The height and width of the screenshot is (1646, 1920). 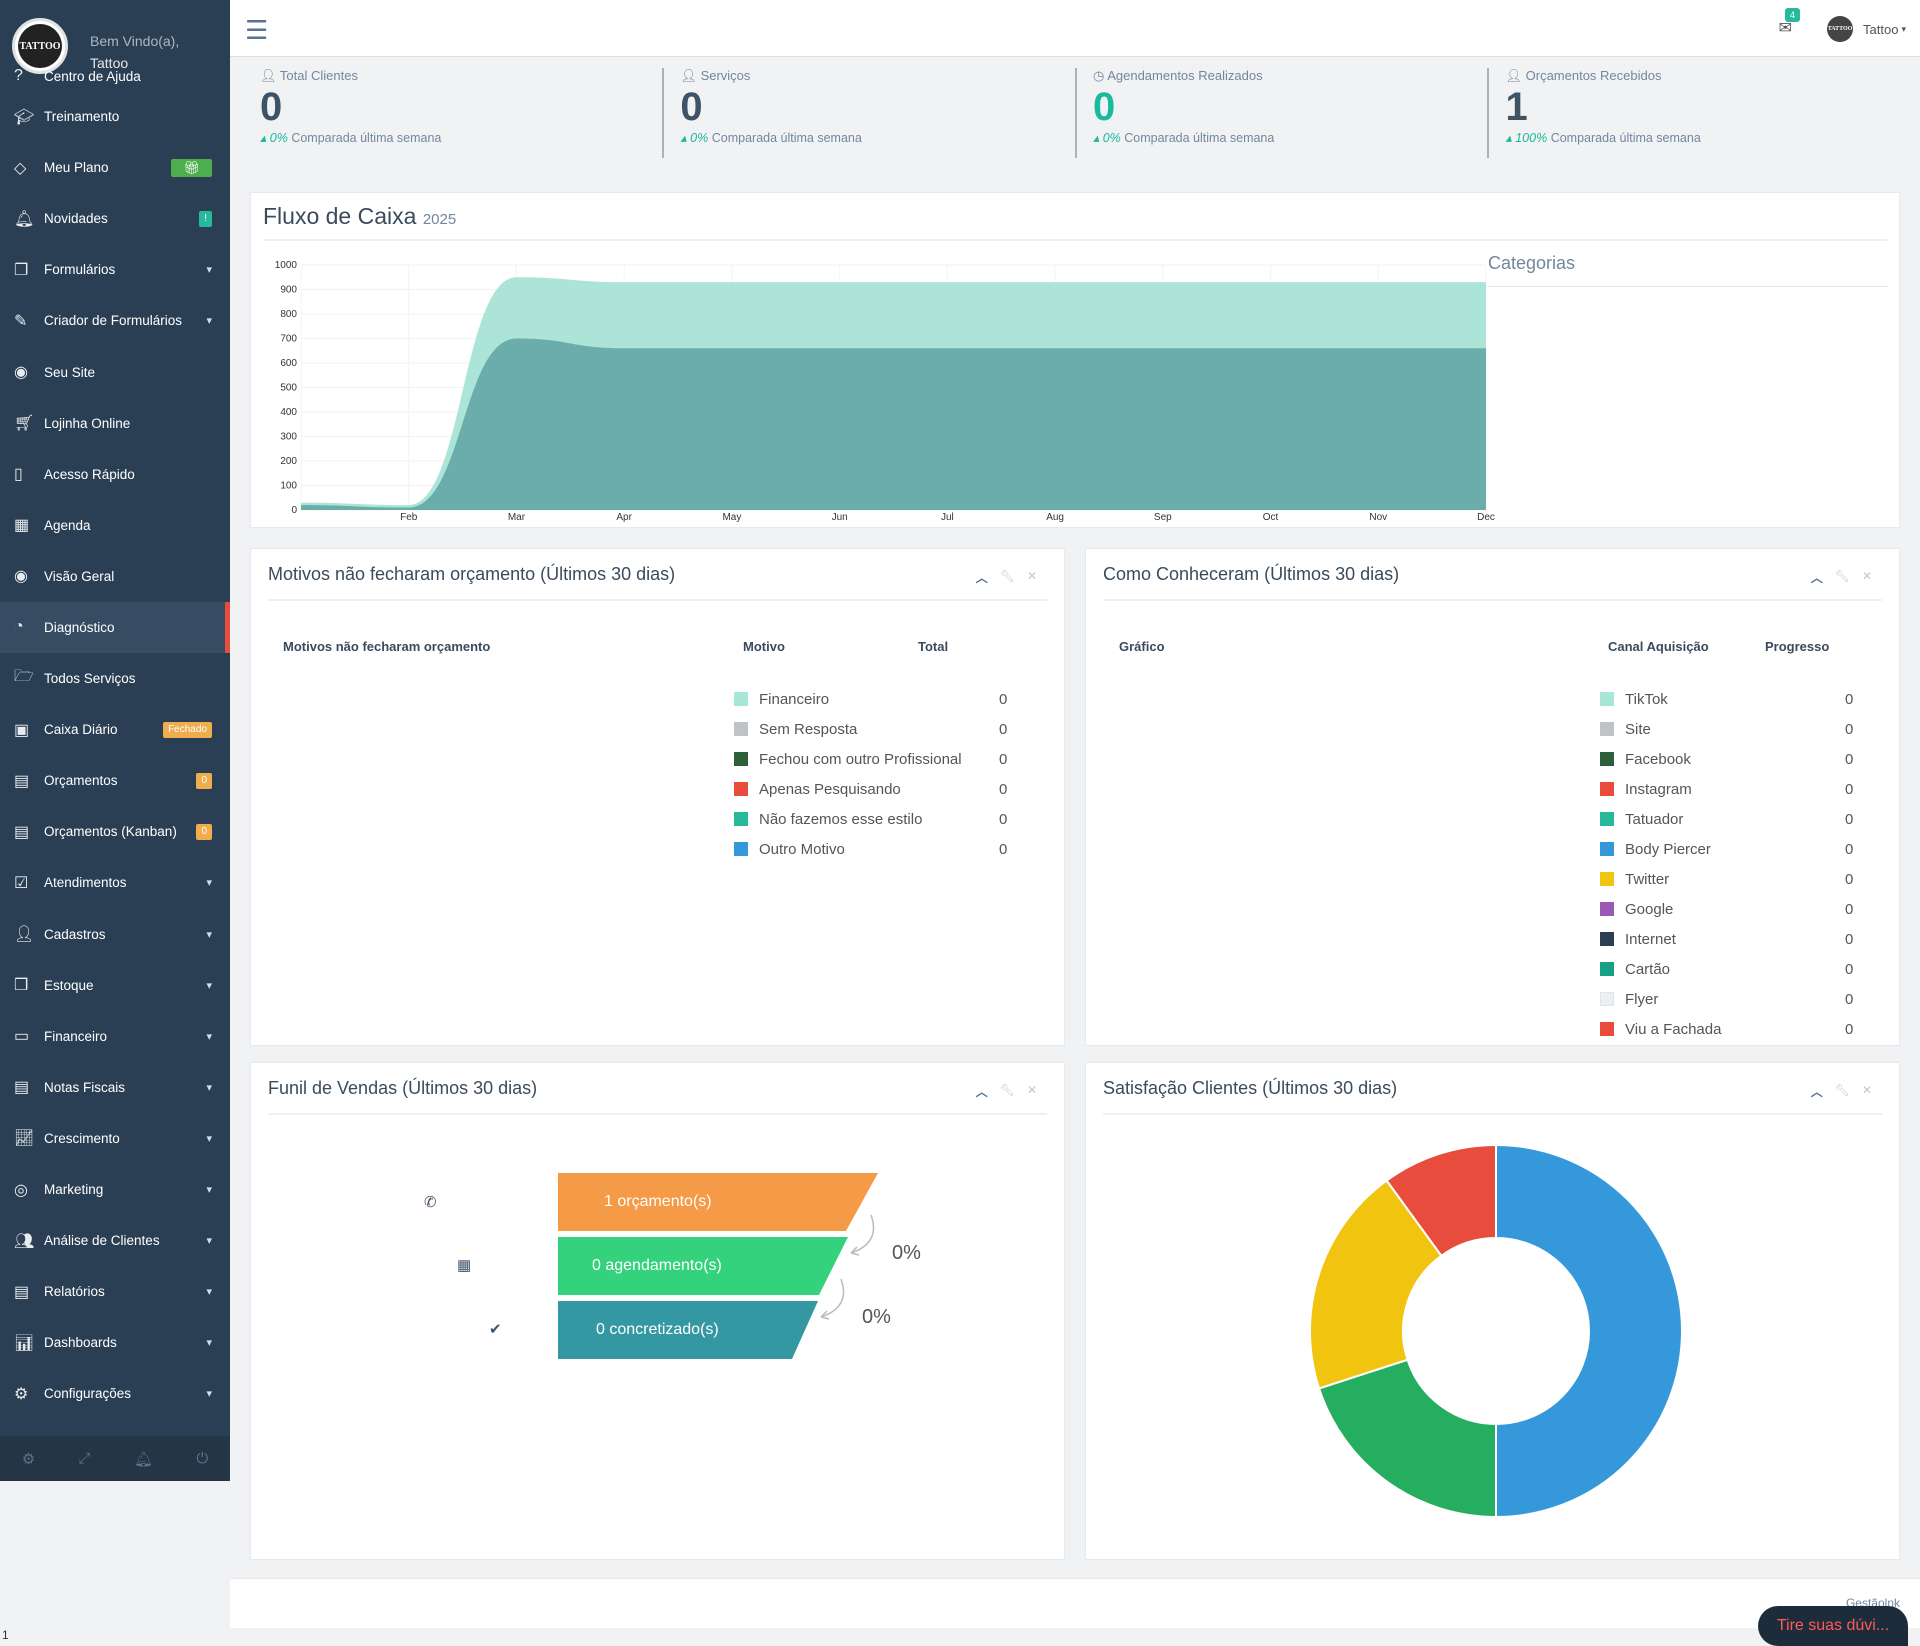 What do you see at coordinates (115, 1342) in the screenshot?
I see `sidebar-item-dashboards: 📊︎ Dashboards ▾` at bounding box center [115, 1342].